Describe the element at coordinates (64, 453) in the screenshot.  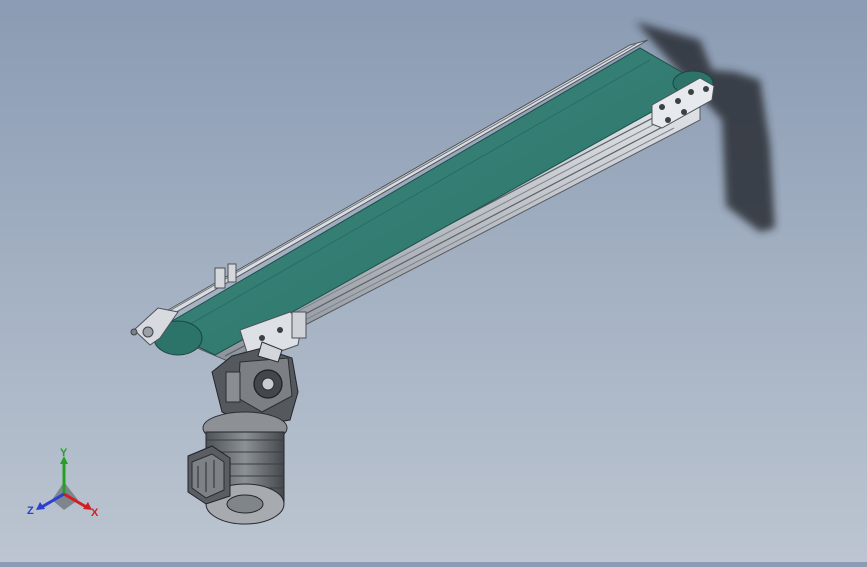
I see `y-axis-label: Y` at that location.